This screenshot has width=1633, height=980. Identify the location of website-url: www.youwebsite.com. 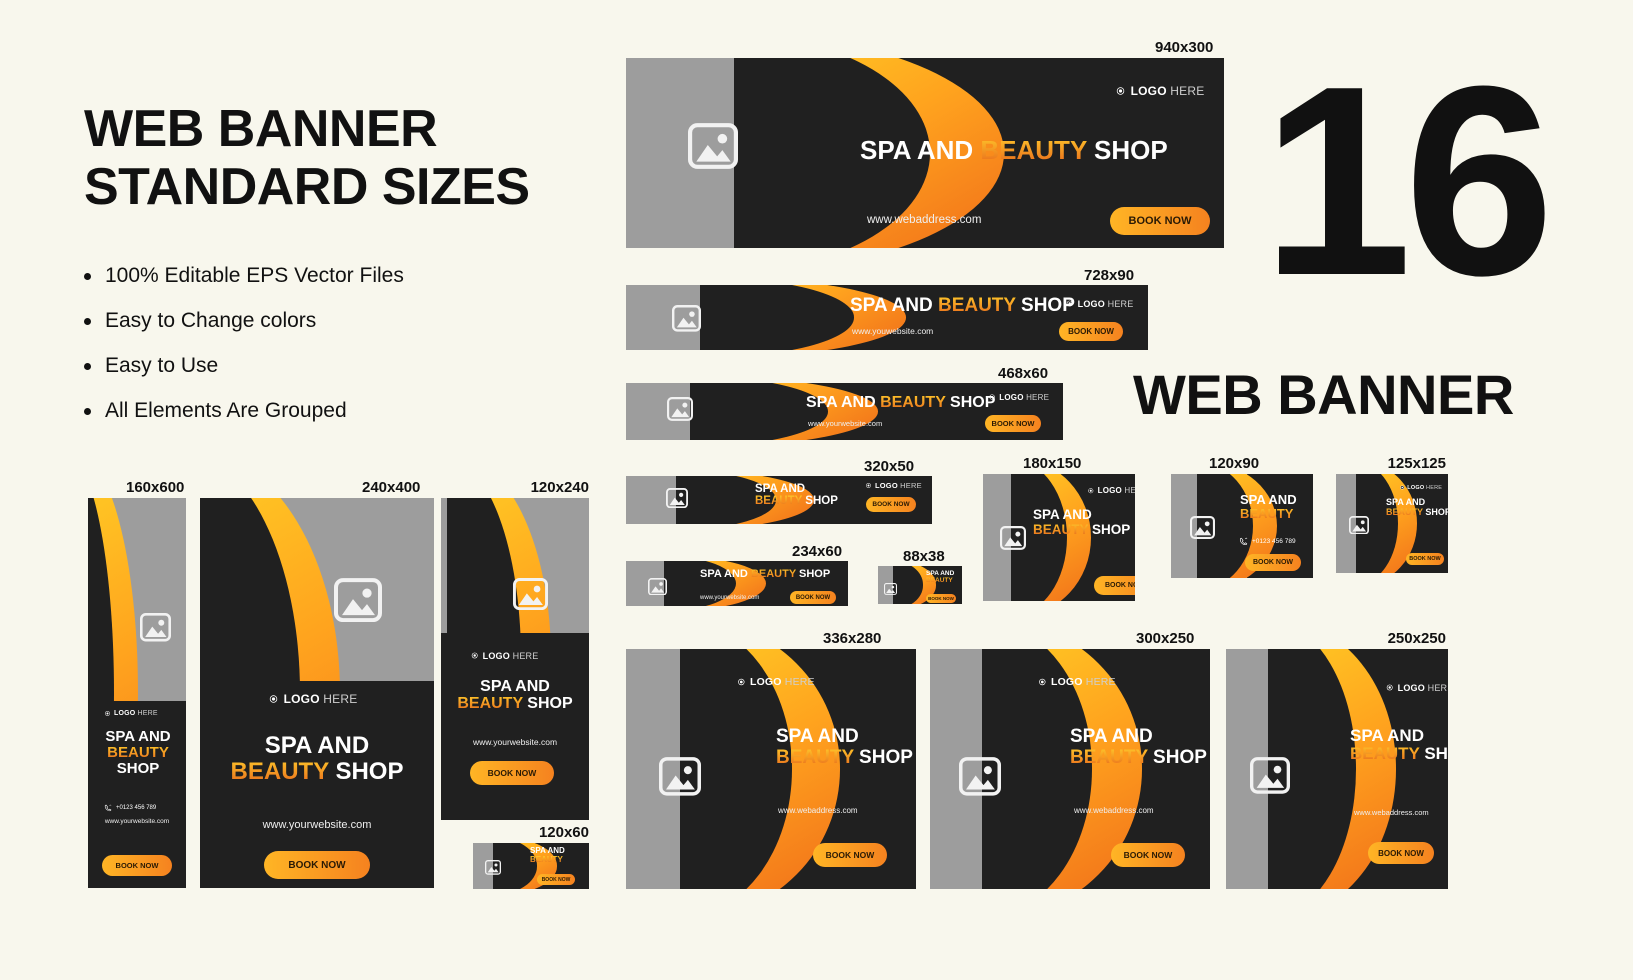
(893, 331).